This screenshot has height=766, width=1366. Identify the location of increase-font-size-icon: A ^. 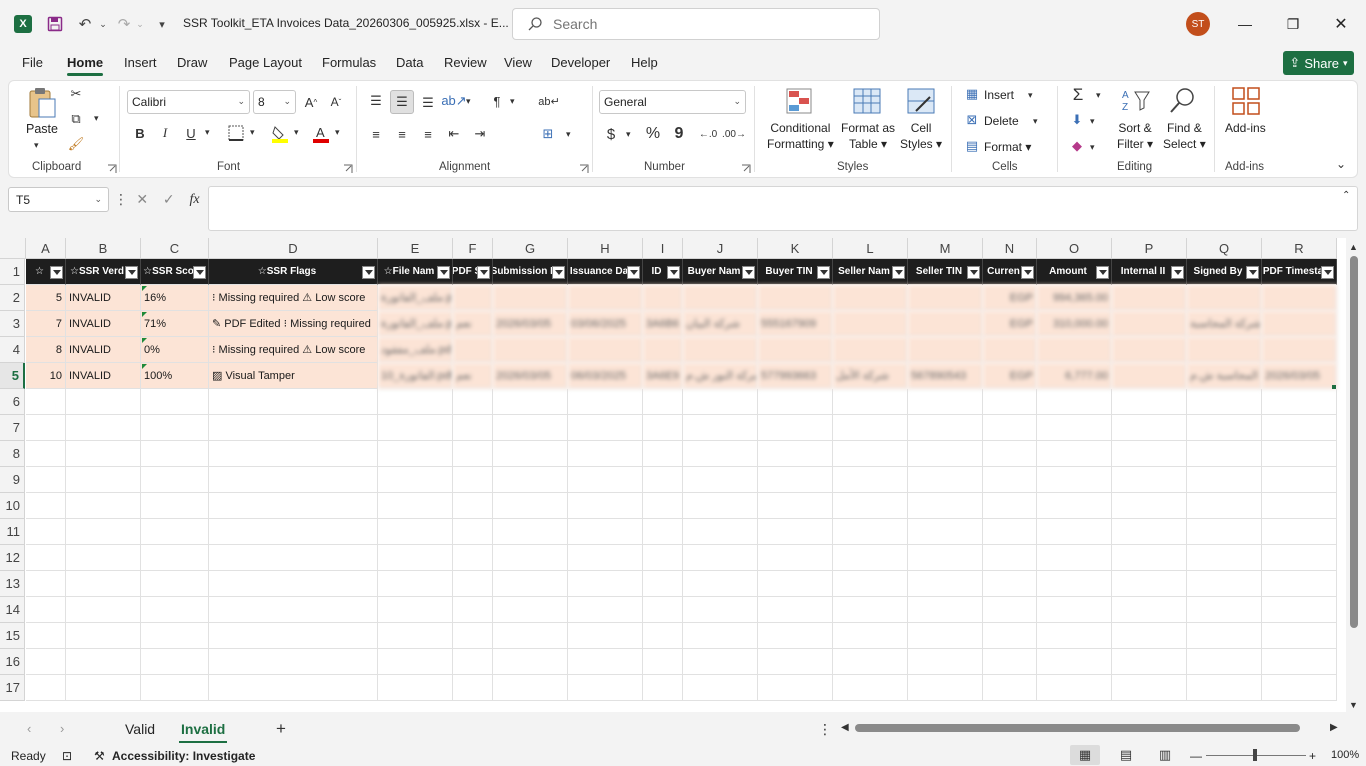
(311, 102).